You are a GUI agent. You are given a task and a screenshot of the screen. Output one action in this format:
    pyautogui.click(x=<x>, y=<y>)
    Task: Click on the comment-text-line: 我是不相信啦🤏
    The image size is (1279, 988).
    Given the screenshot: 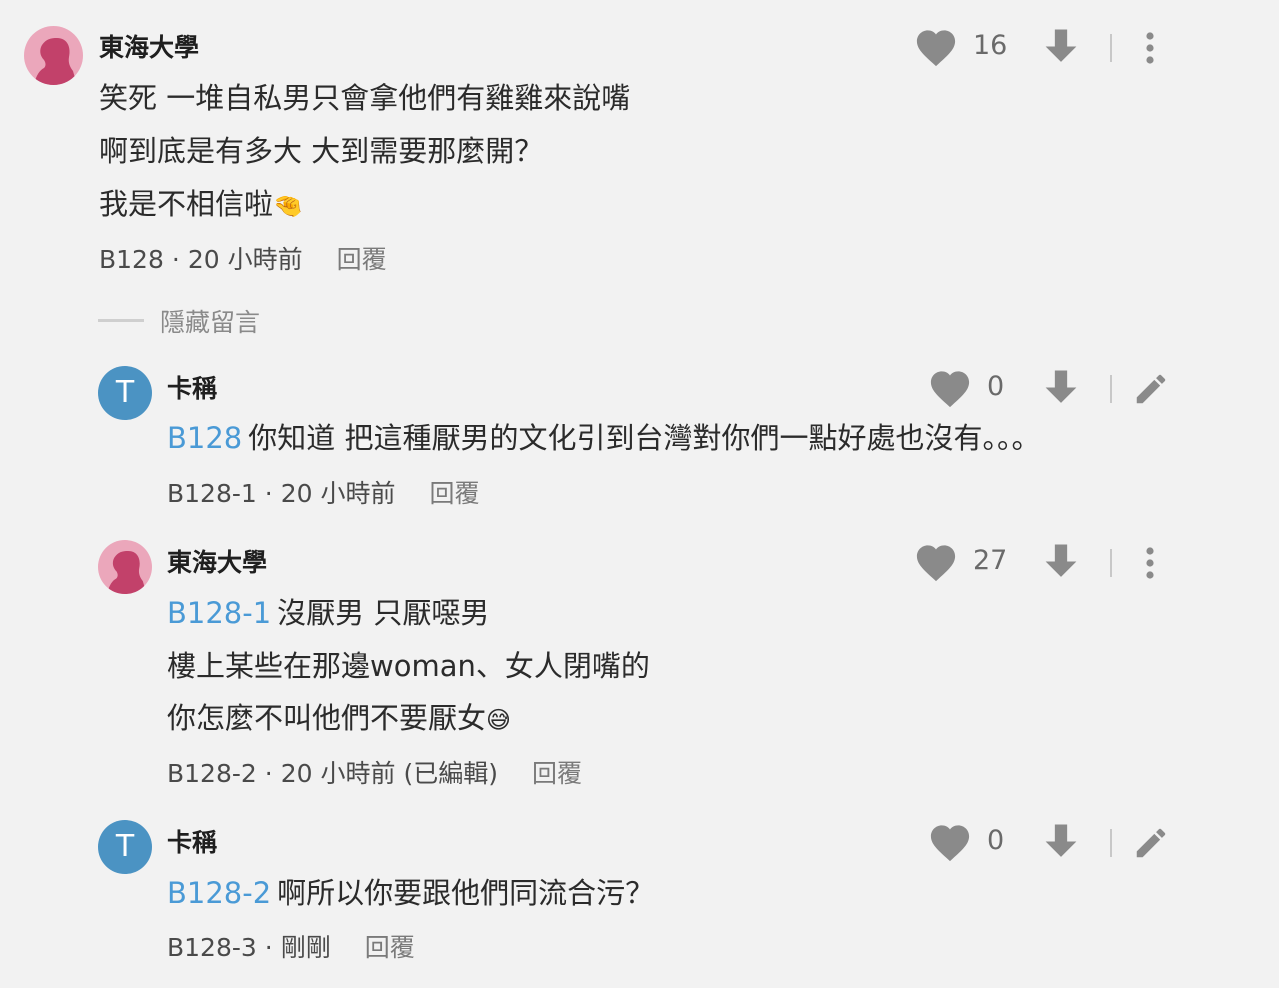 What is the action you would take?
    pyautogui.click(x=201, y=205)
    